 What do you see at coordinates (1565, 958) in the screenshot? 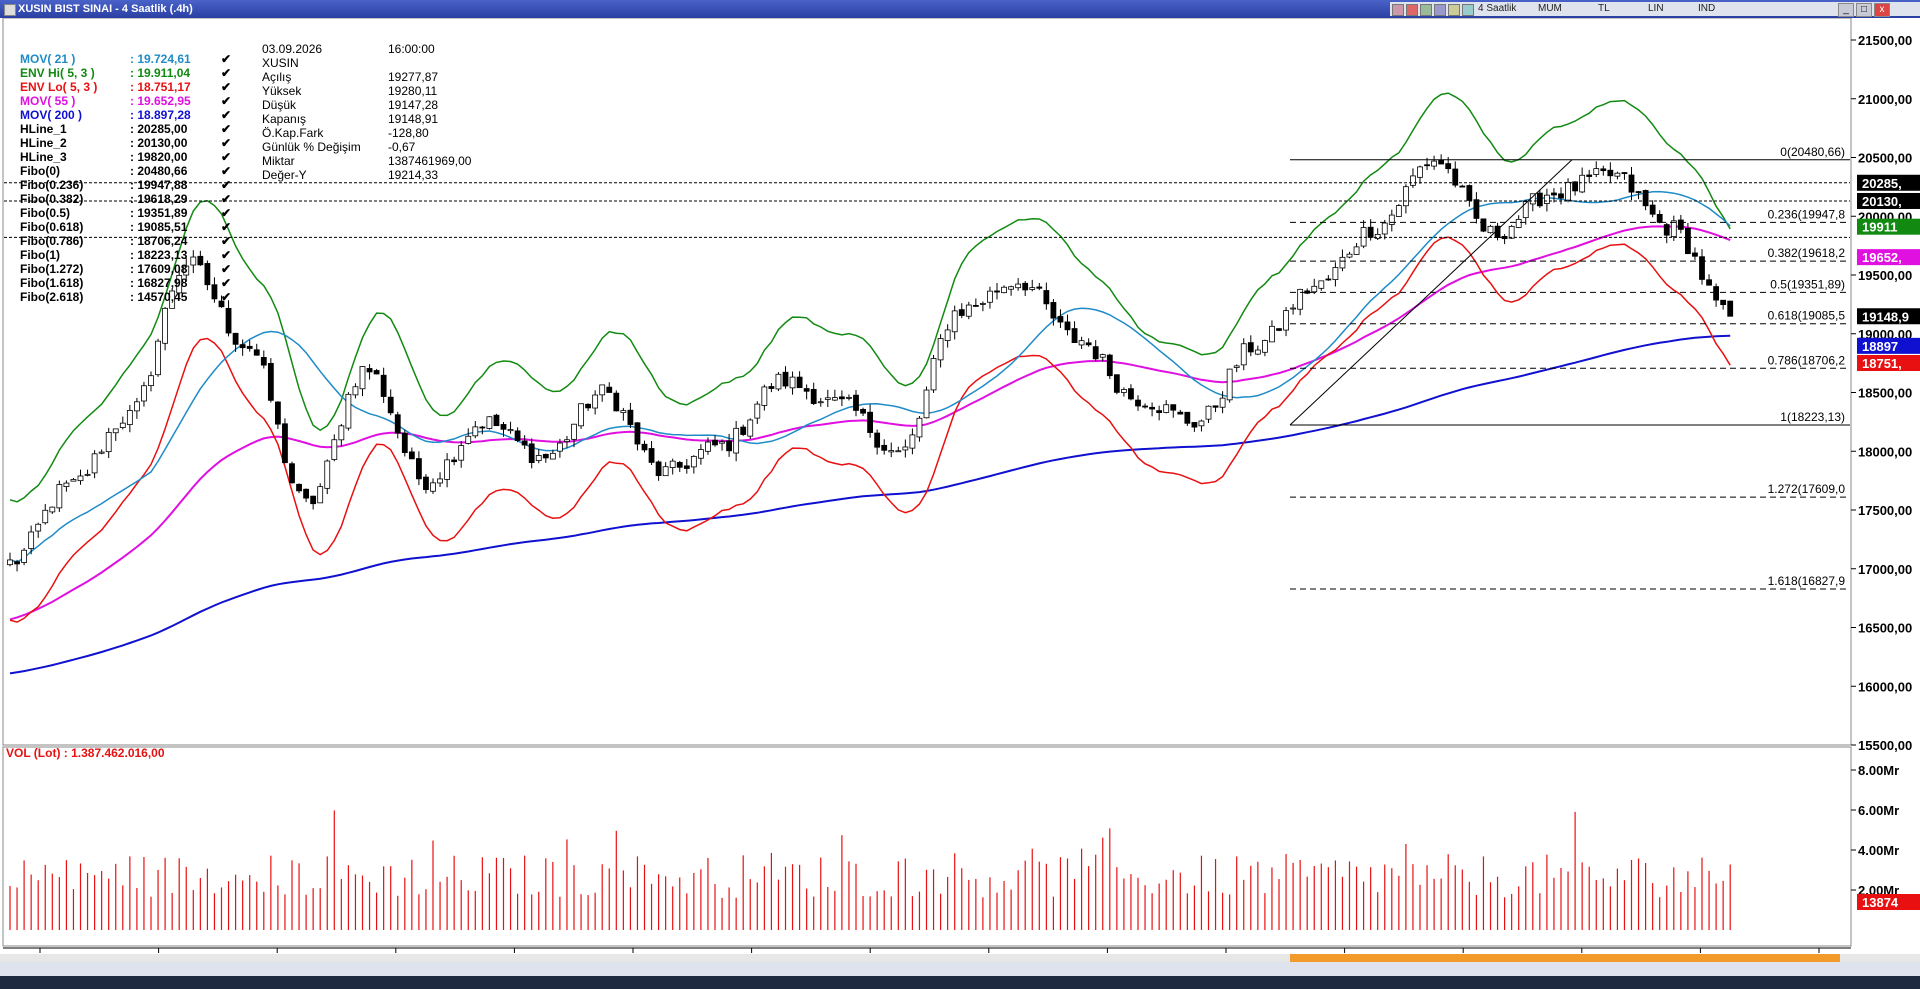
I see `scroll-thumb` at bounding box center [1565, 958].